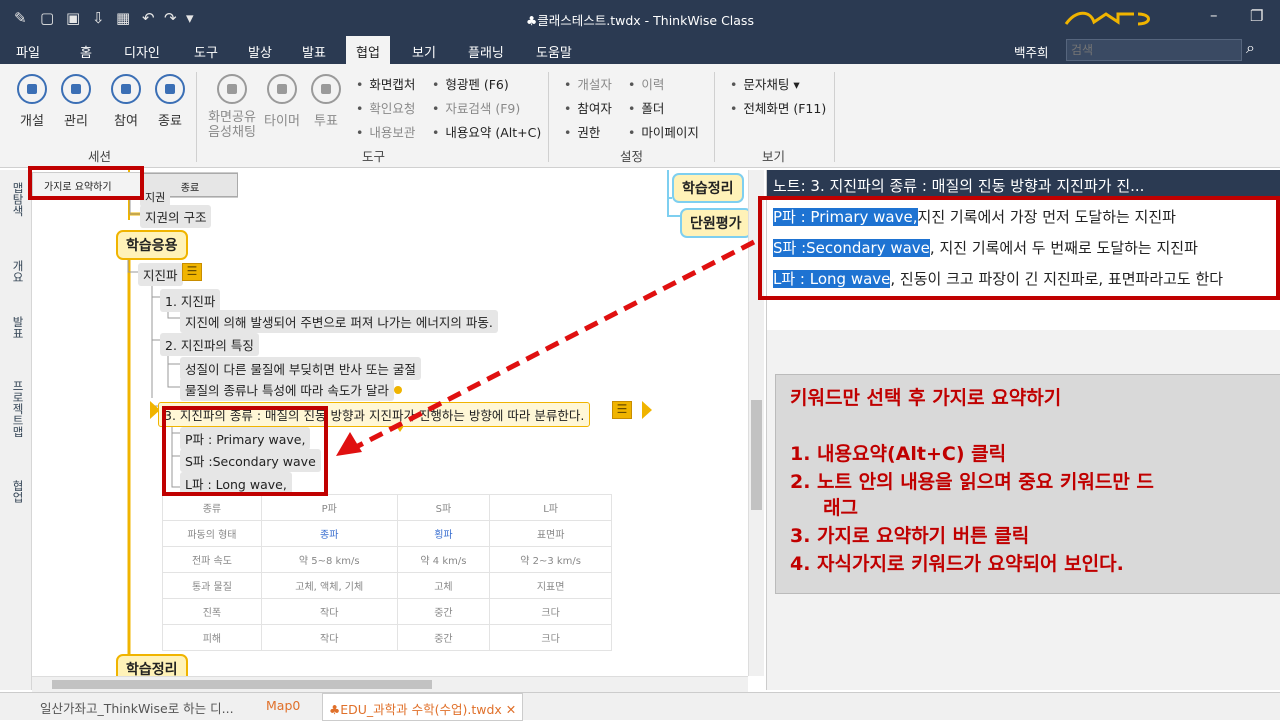  What do you see at coordinates (546, 347) in the screenshot?
I see `annotation-arrow` at bounding box center [546, 347].